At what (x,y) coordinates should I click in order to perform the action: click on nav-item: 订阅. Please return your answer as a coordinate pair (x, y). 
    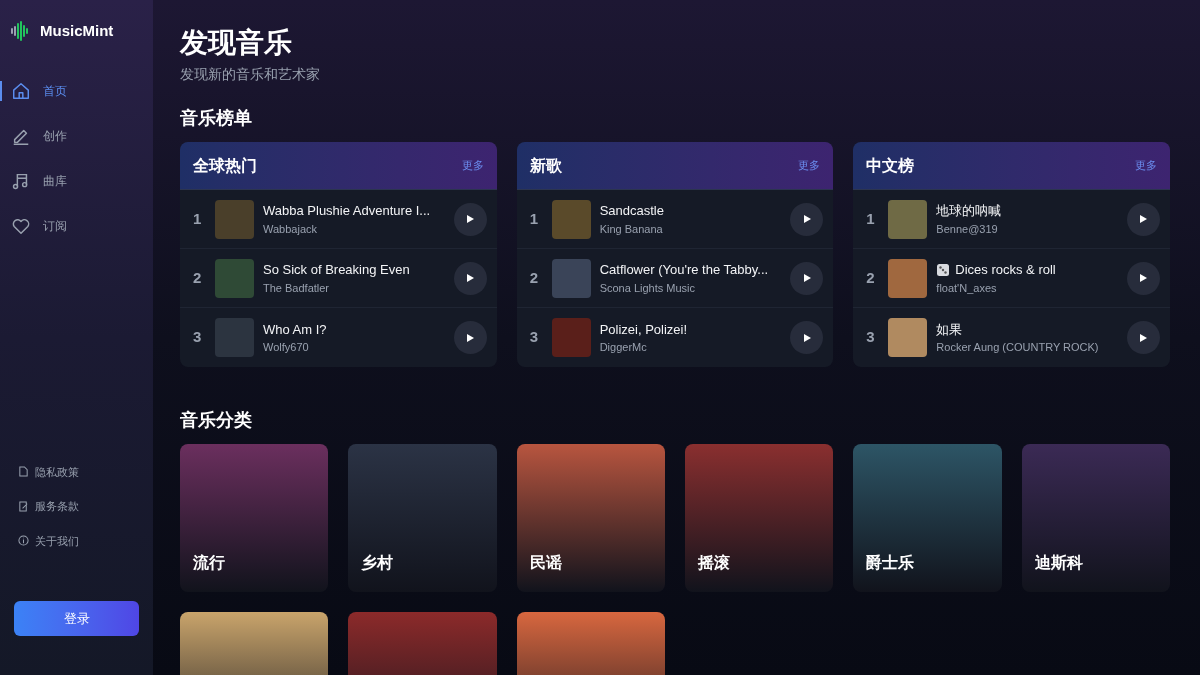
    Looking at the image, I should click on (76, 225).